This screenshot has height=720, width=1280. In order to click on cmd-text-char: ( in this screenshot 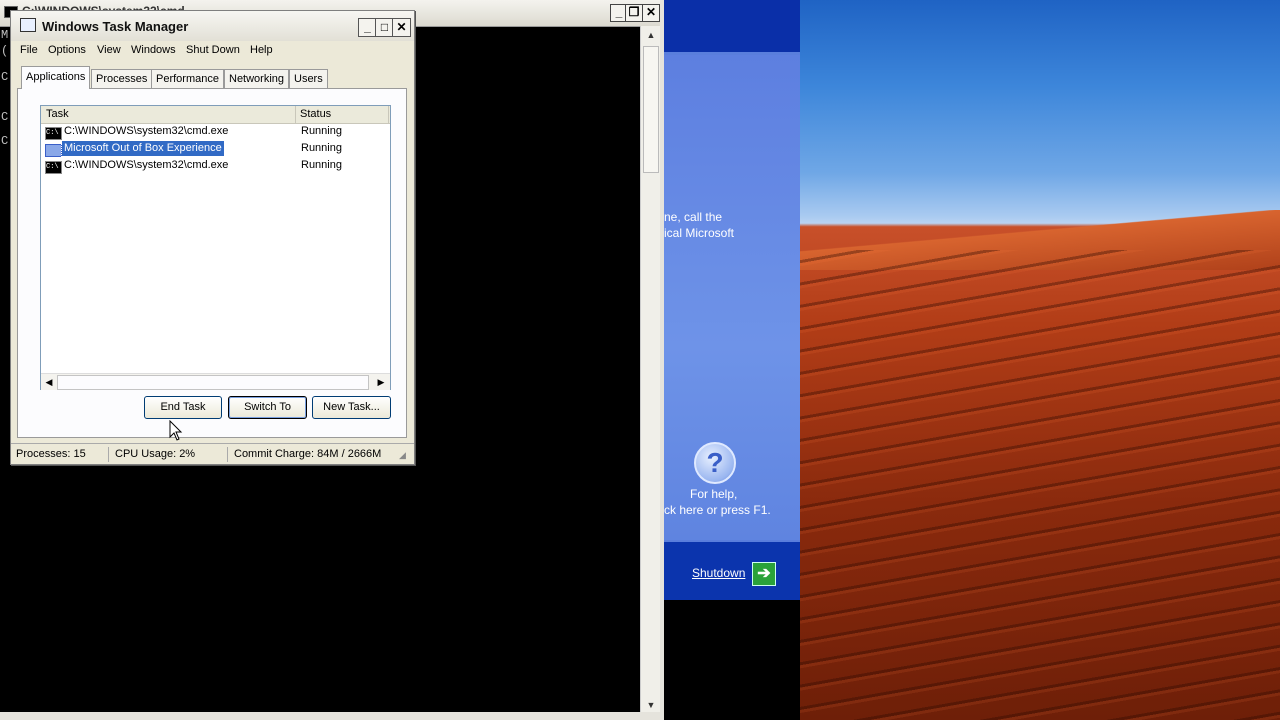, I will do `click(5, 51)`.